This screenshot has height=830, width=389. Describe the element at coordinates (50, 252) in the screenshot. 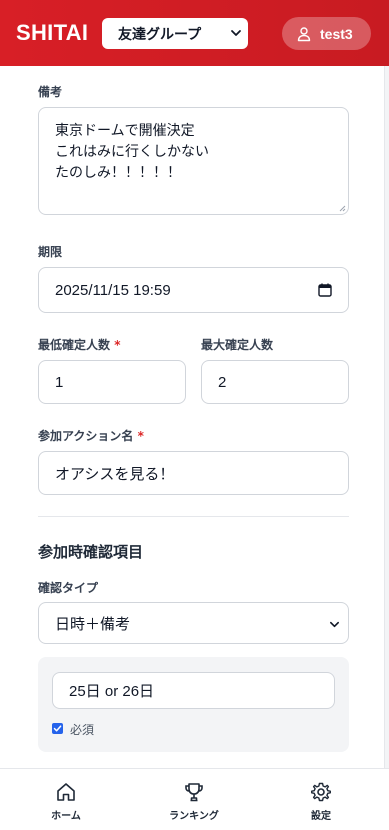

I see `deadline-label: 期限` at that location.